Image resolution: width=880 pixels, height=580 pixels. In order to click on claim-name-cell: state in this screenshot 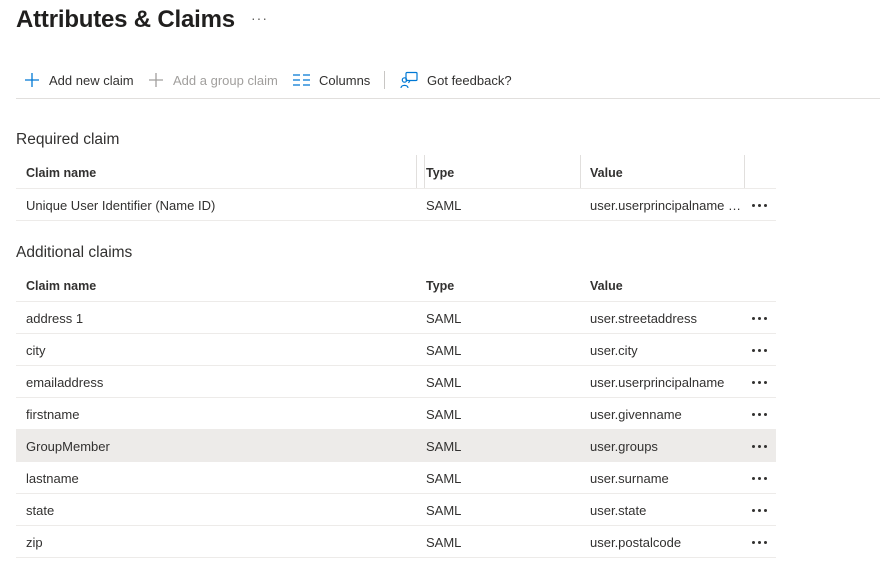, I will do `click(40, 510)`.